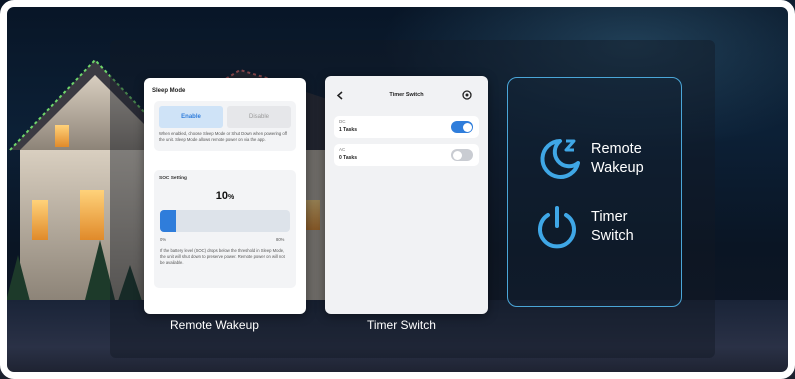  I want to click on soc-slider-fill, so click(168, 221).